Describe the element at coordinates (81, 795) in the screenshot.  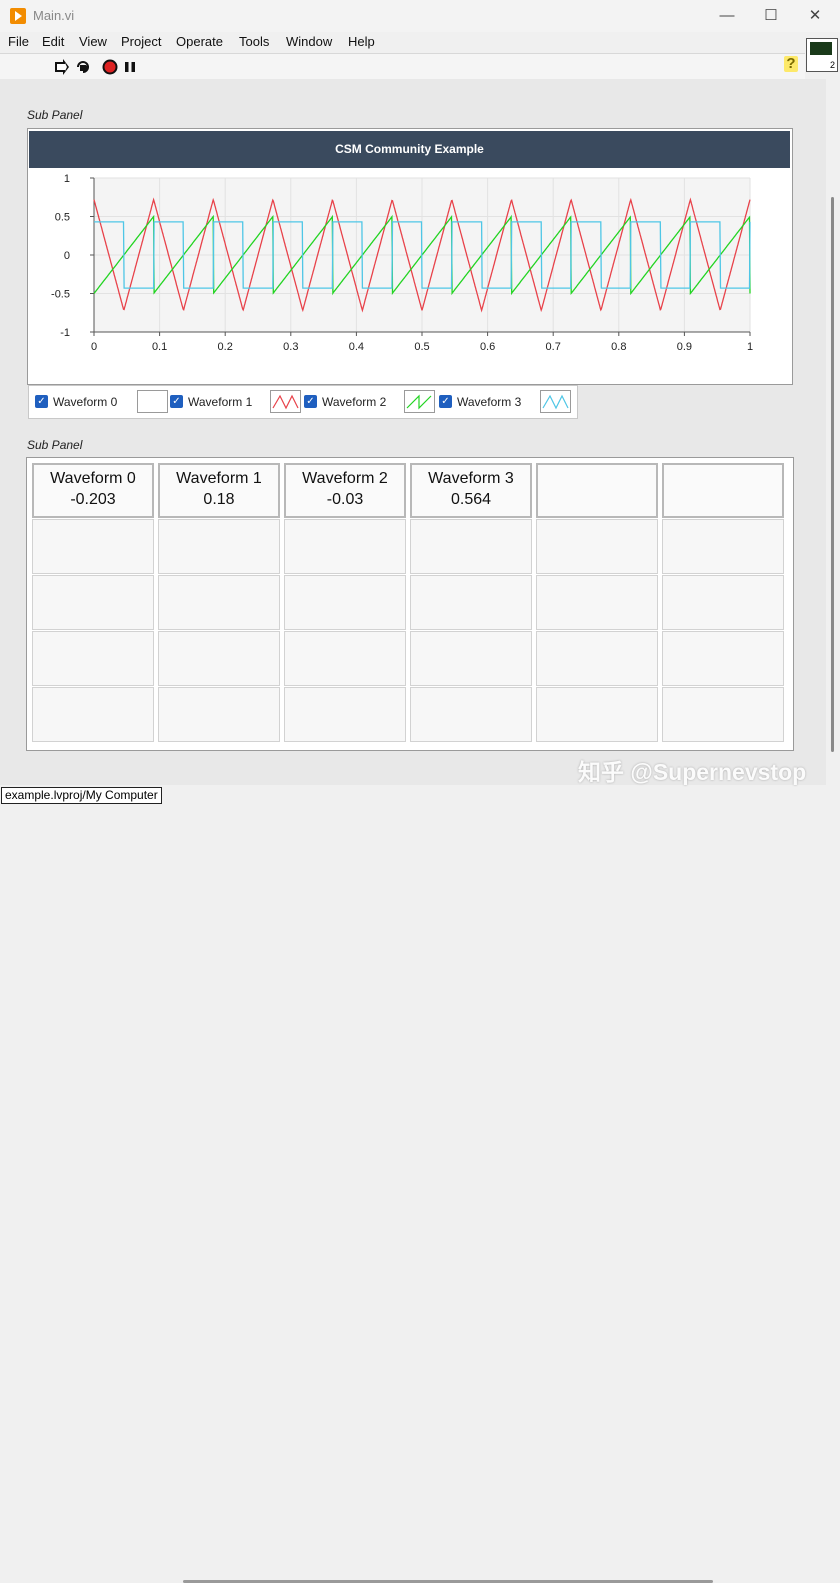
I see `project-path: example.lvproj/My Computer` at that location.